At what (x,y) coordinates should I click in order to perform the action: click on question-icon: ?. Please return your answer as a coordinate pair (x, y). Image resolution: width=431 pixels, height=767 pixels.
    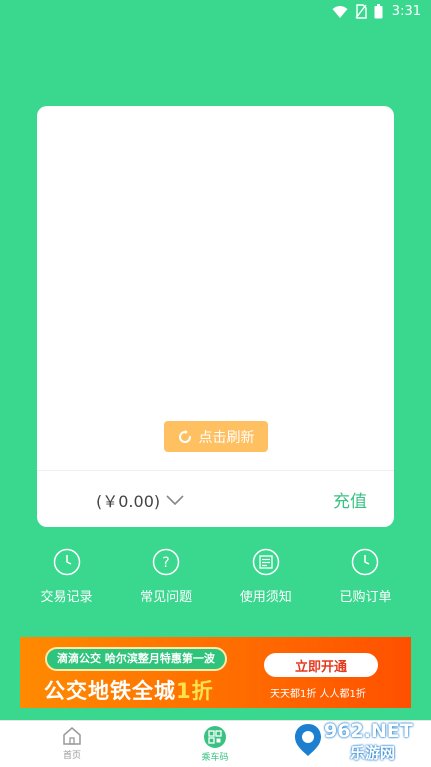
    Looking at the image, I should click on (166, 562).